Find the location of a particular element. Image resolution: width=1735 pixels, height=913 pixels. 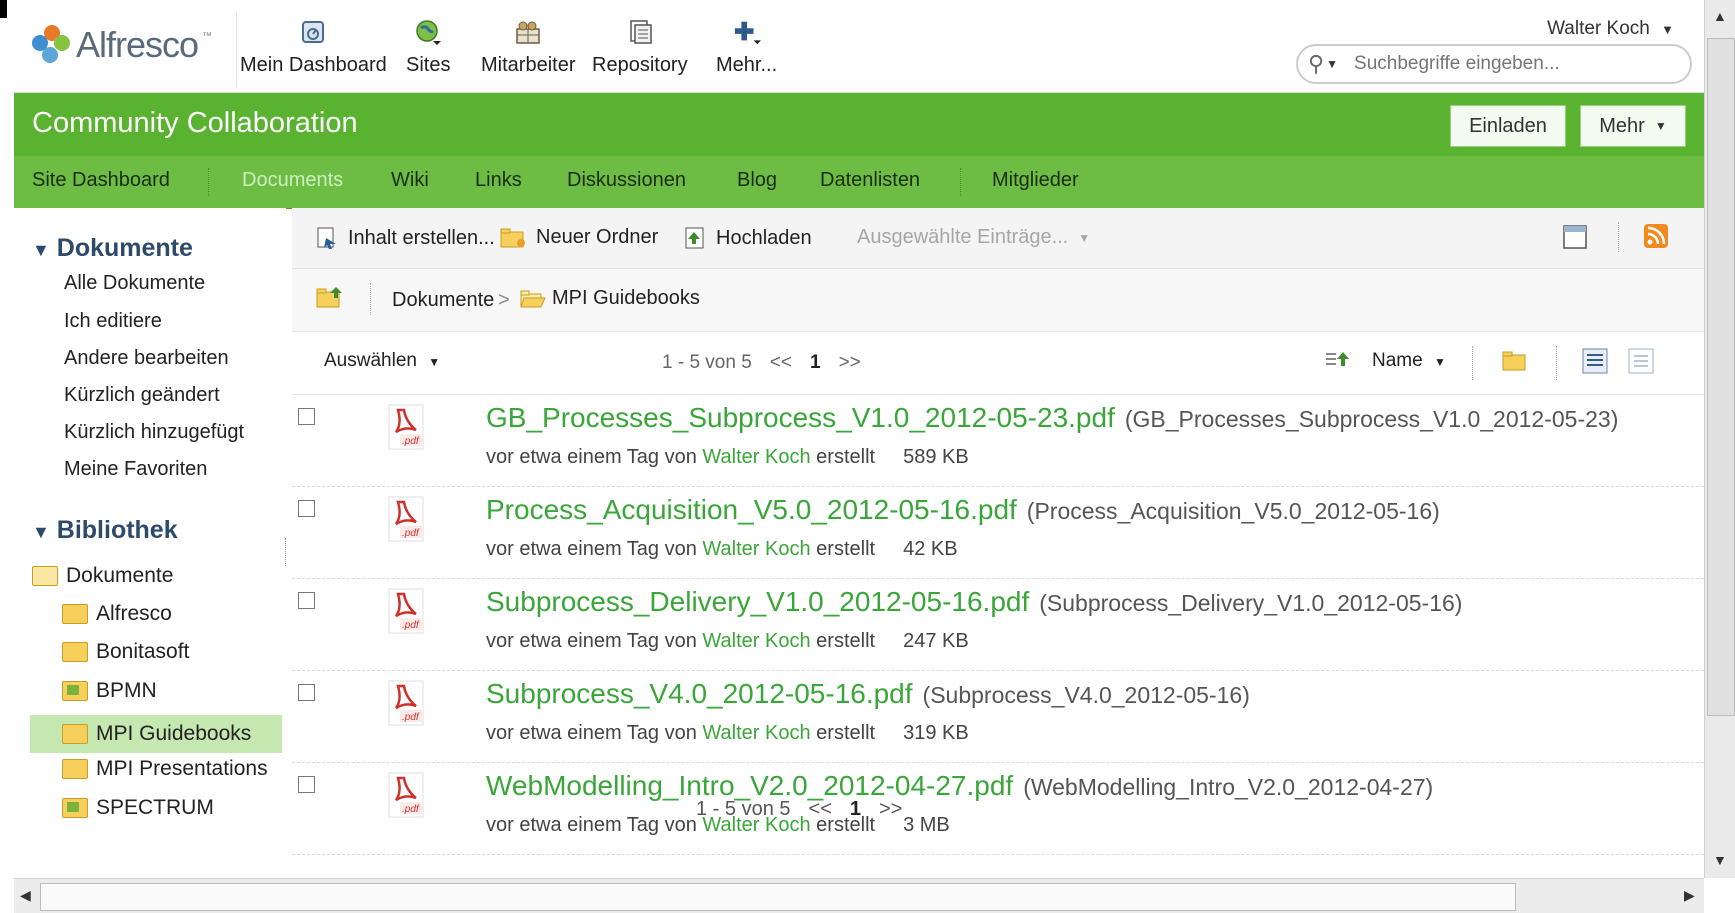

tree-folder-alfresco: Alfresco is located at coordinates (117, 614).